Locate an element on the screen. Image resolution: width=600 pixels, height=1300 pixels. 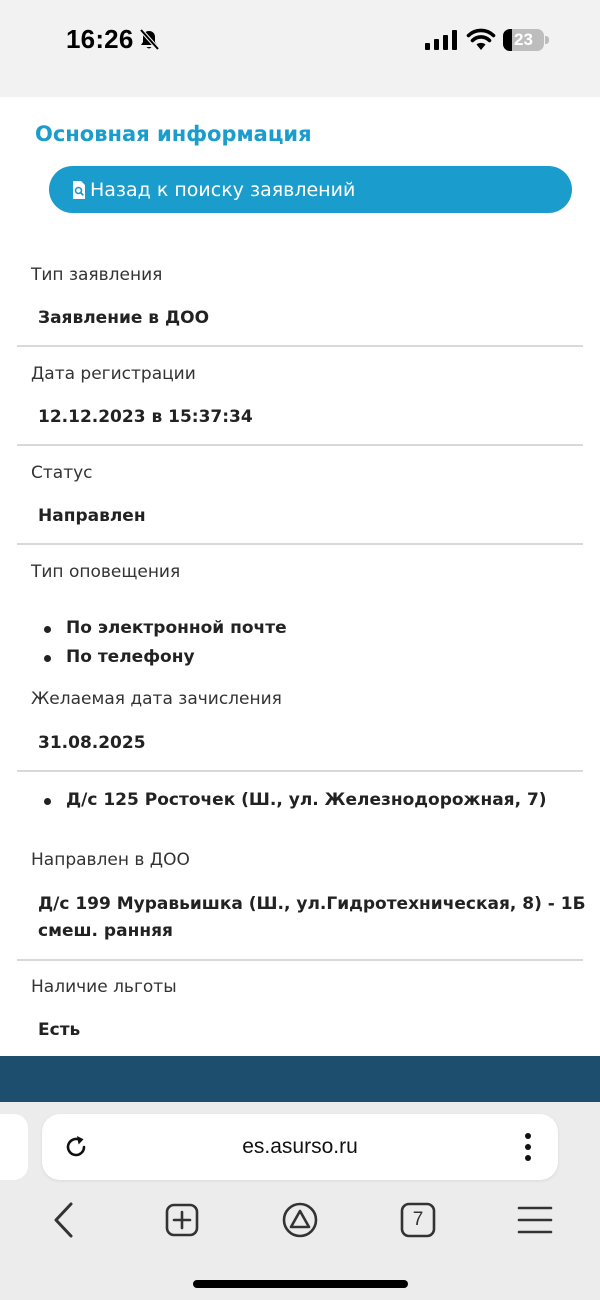
status-label: Статус is located at coordinates (62, 473).